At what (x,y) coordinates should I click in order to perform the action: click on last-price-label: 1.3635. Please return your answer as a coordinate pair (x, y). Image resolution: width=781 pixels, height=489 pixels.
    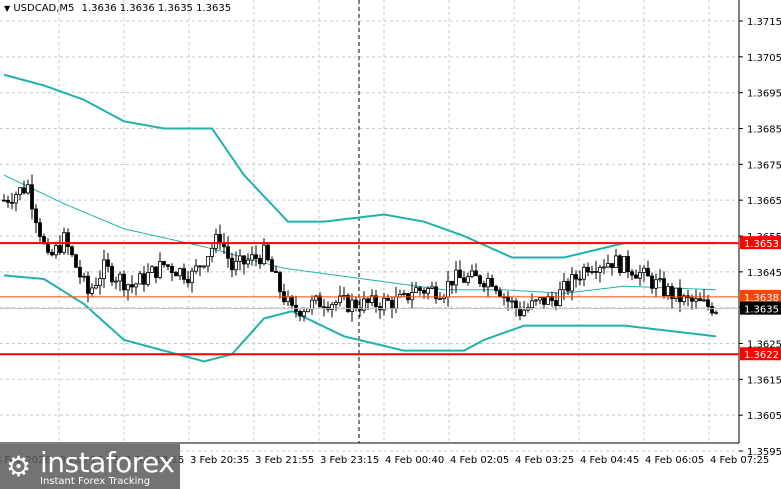
    Looking at the image, I should click on (761, 310).